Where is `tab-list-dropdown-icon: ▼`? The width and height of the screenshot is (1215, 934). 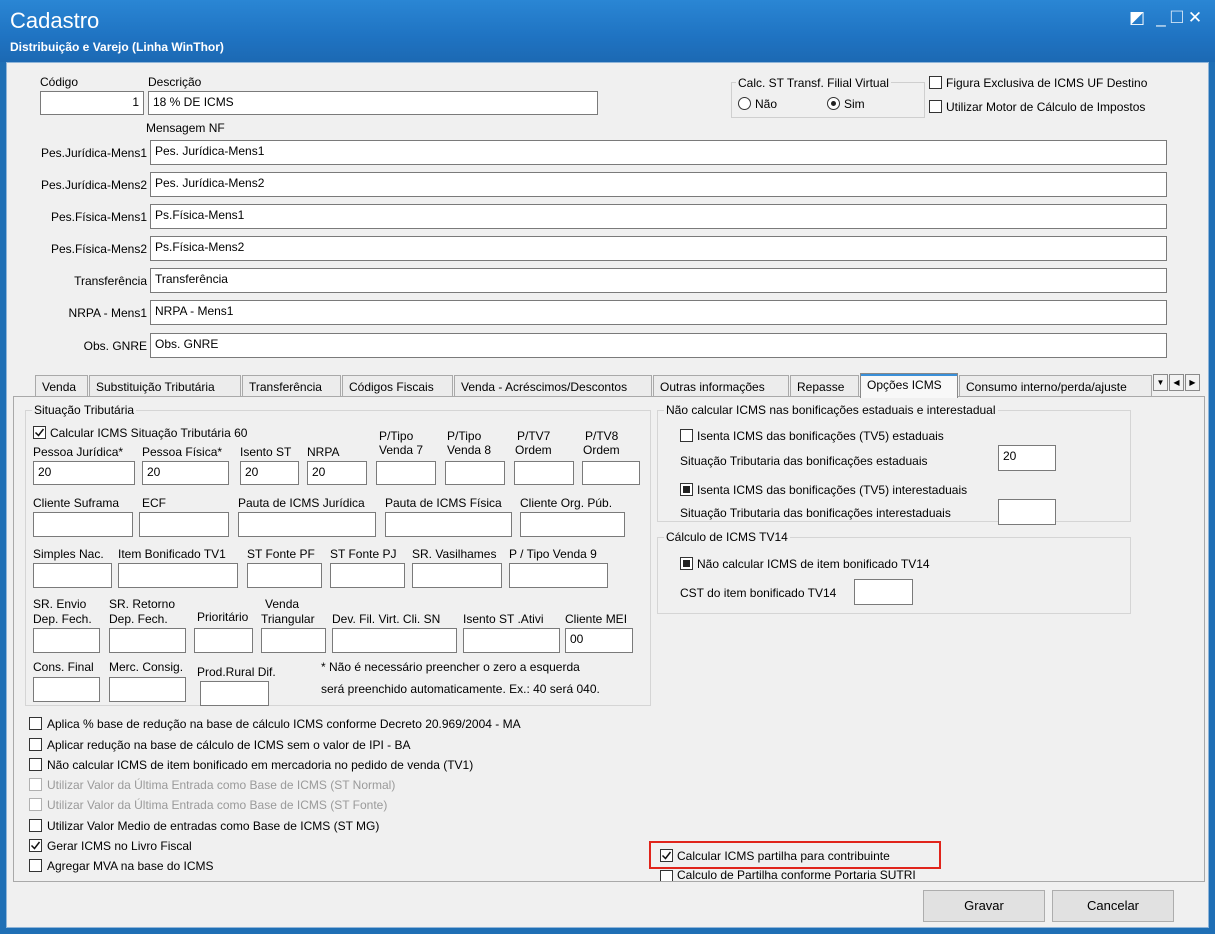
tab-list-dropdown-icon: ▼ is located at coordinates (1160, 382).